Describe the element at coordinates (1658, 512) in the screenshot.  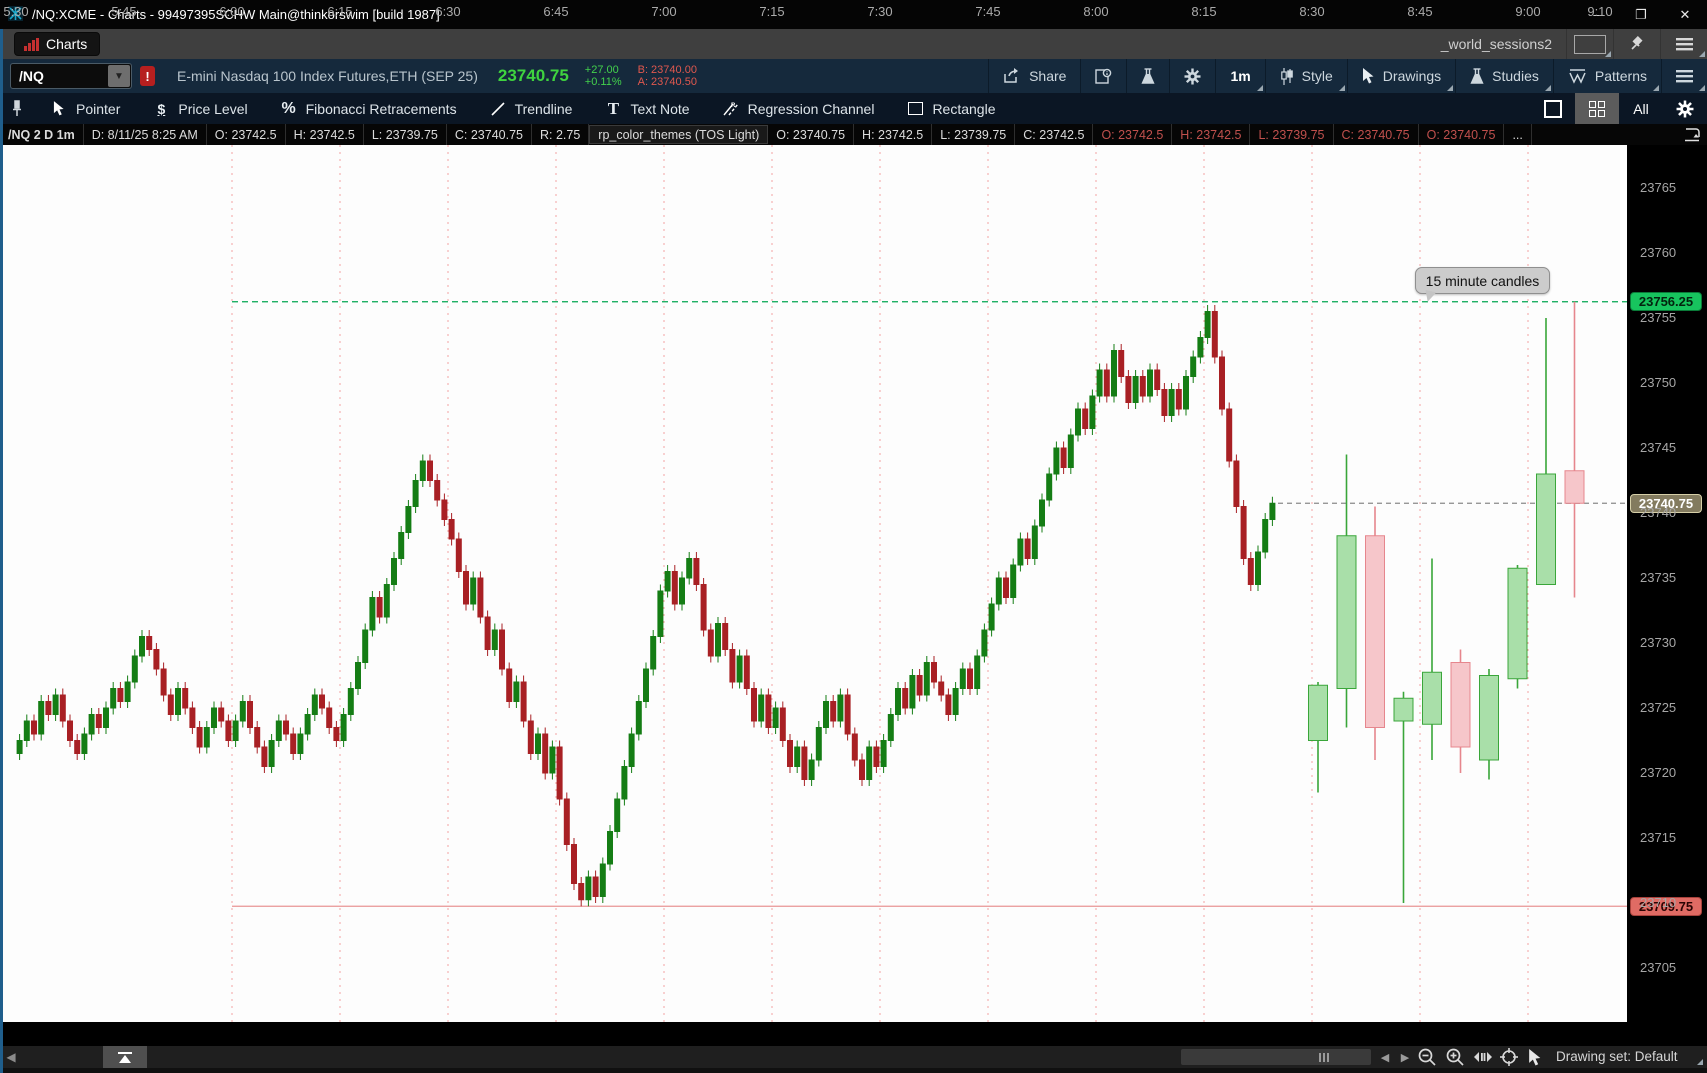
I see `price-tick: 23740` at that location.